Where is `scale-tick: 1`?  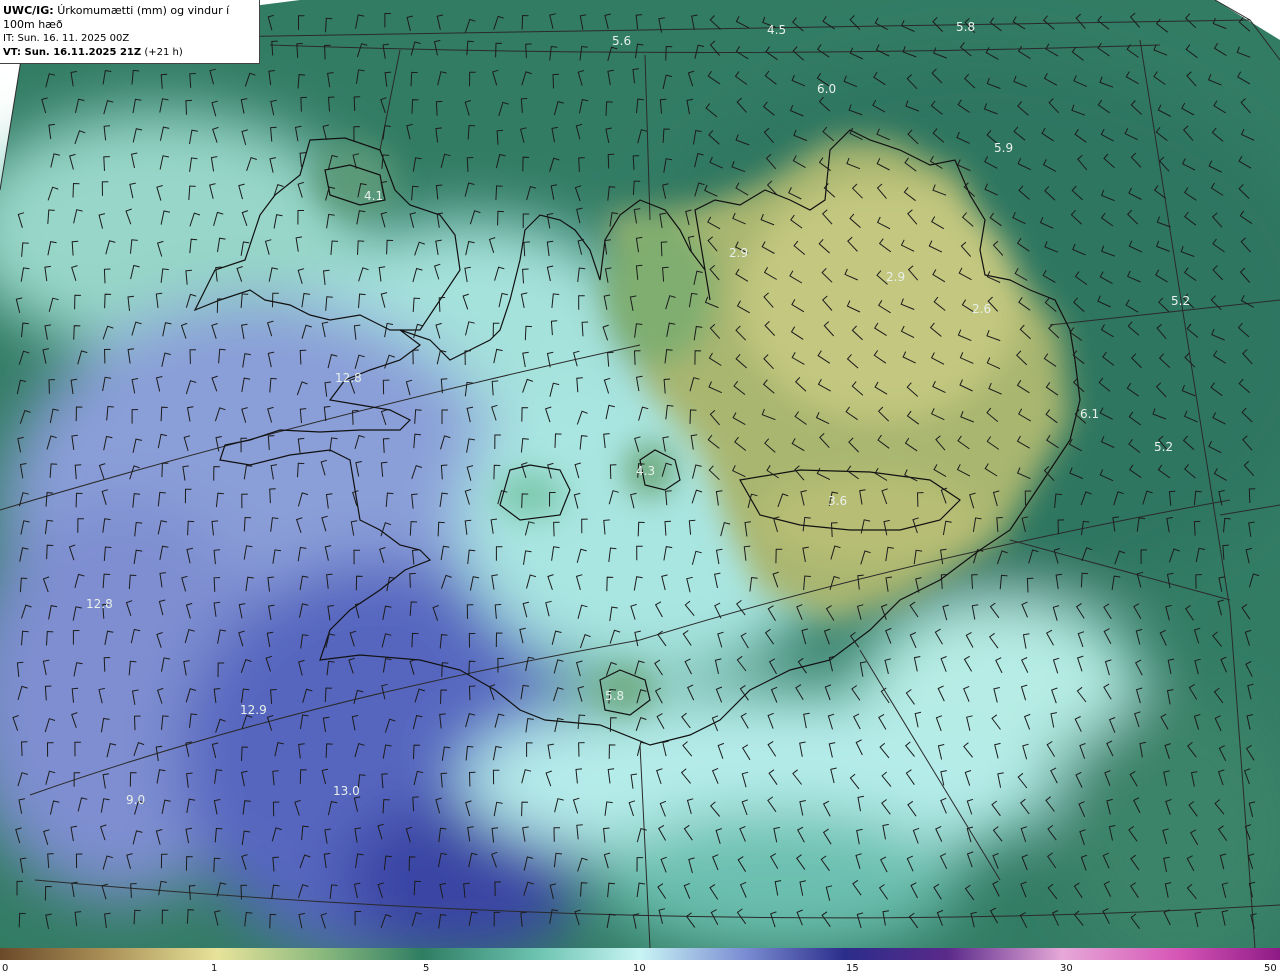 scale-tick: 1 is located at coordinates (214, 968).